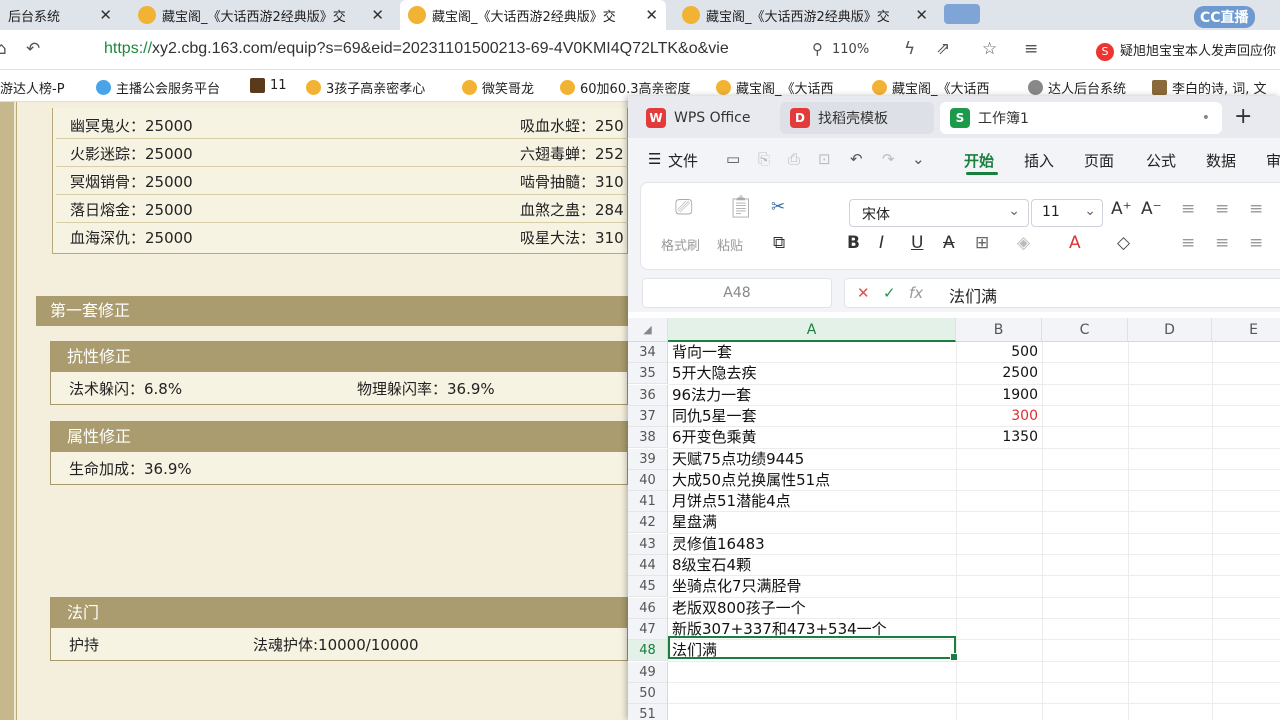 This screenshot has height=720, width=1280. Describe the element at coordinates (648, 352) in the screenshot. I see `row-header: 34` at that location.